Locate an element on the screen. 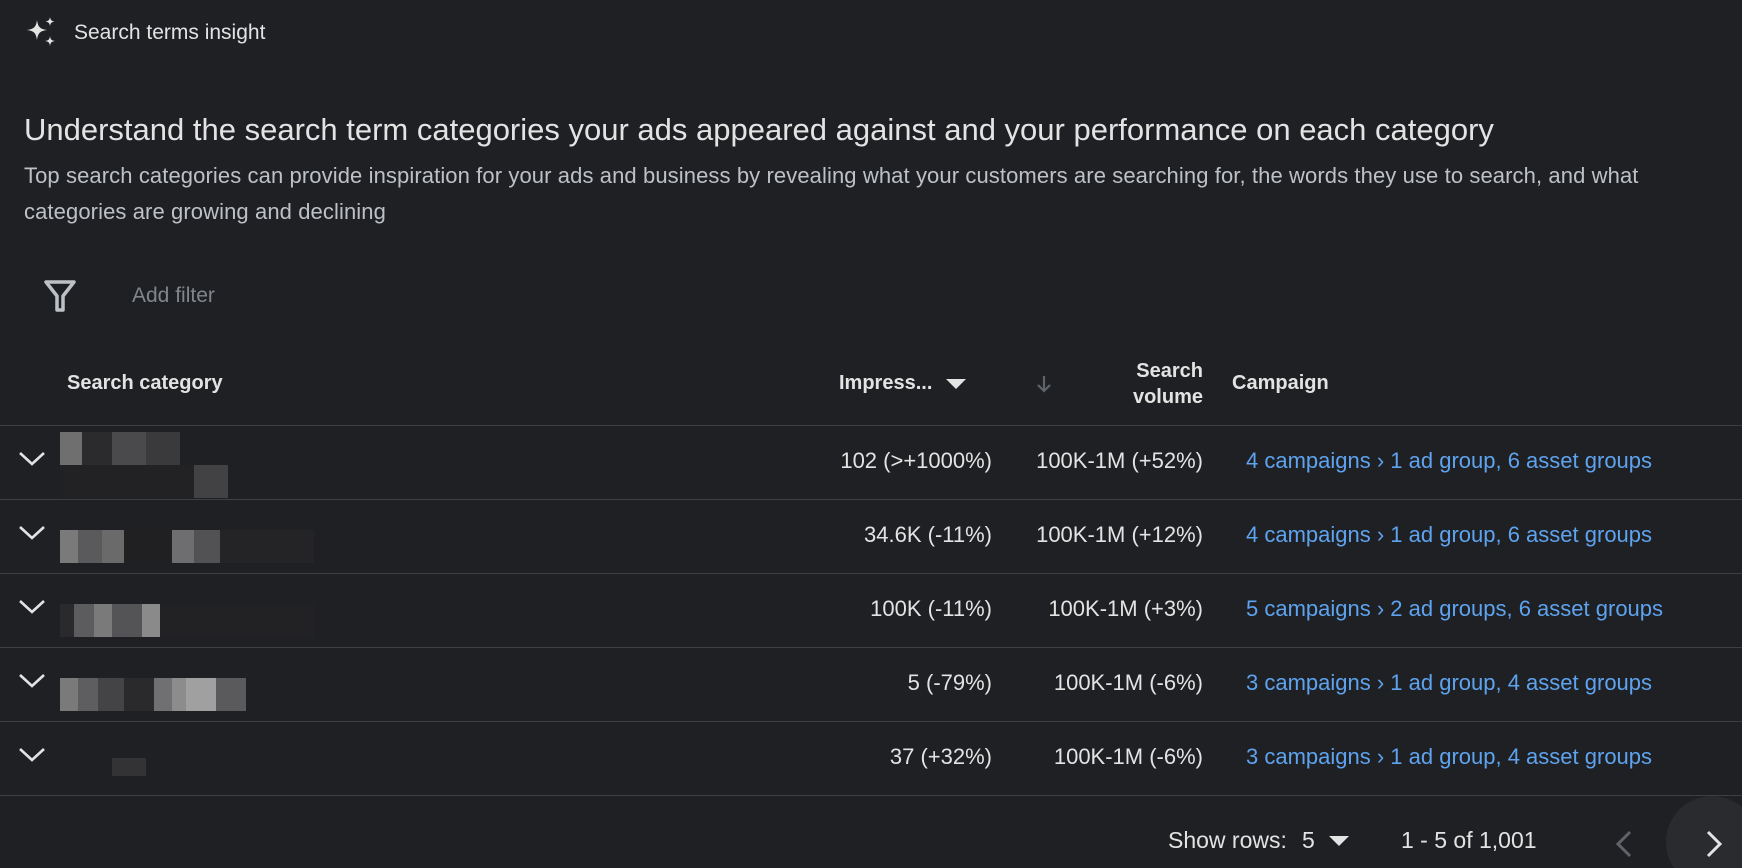 This screenshot has height=868, width=1742. chevron-left-icon is located at coordinates (1624, 844).